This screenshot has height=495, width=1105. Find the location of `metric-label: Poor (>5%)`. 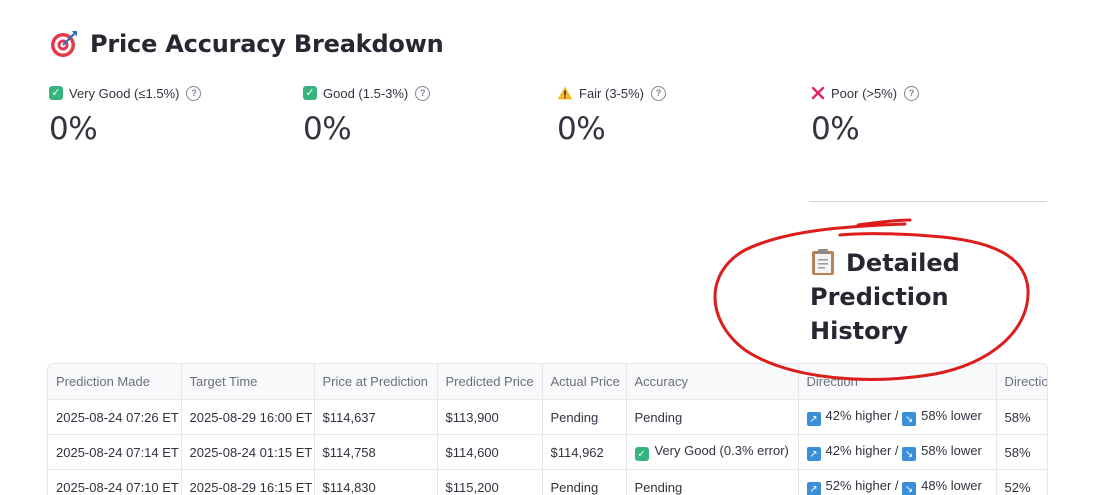

metric-label: Poor (>5%) is located at coordinates (864, 93).